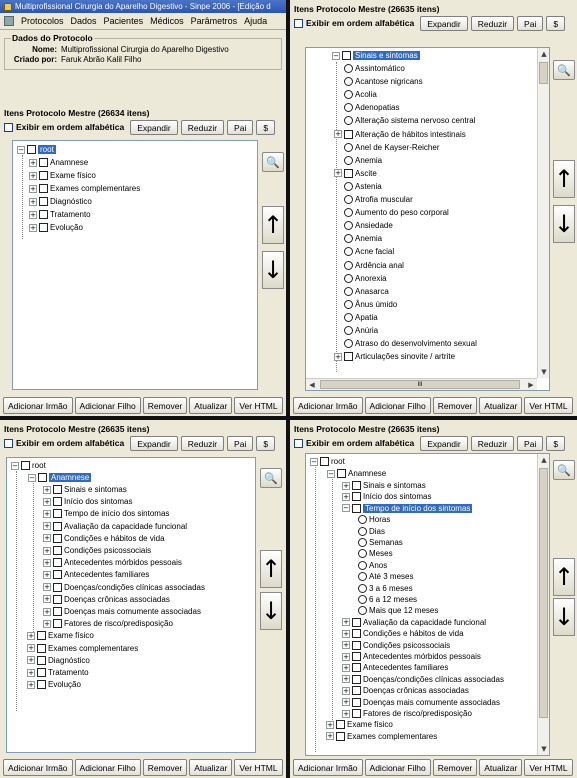  I want to click on tree-node: + Avaliação da capacidade funcional, so click(414, 622).